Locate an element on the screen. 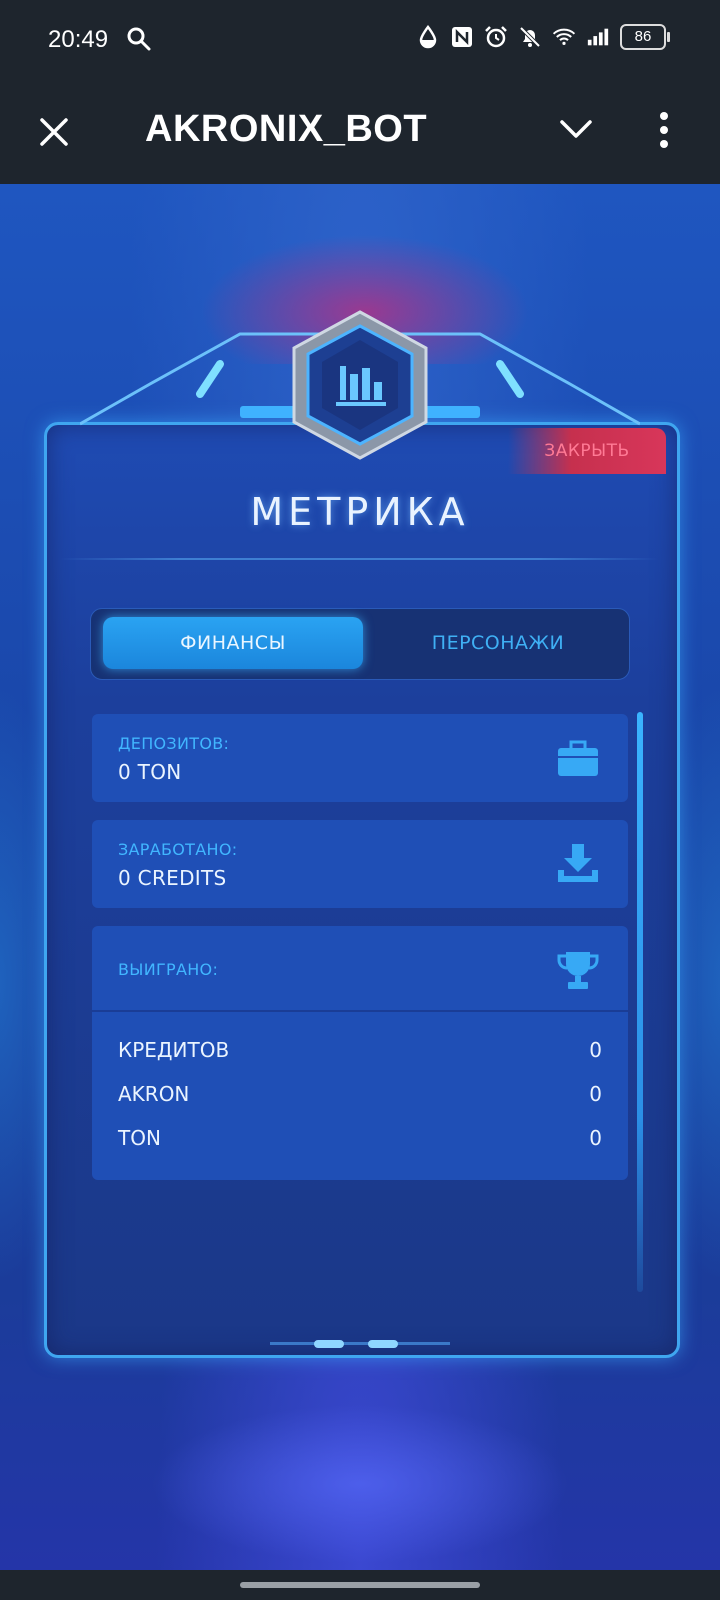 This screenshot has width=720, height=1600. won-card: ВЫИГРАНО: КРЕДИТОВ 0 AKRON 0 TON 0 is located at coordinates (360, 1053).